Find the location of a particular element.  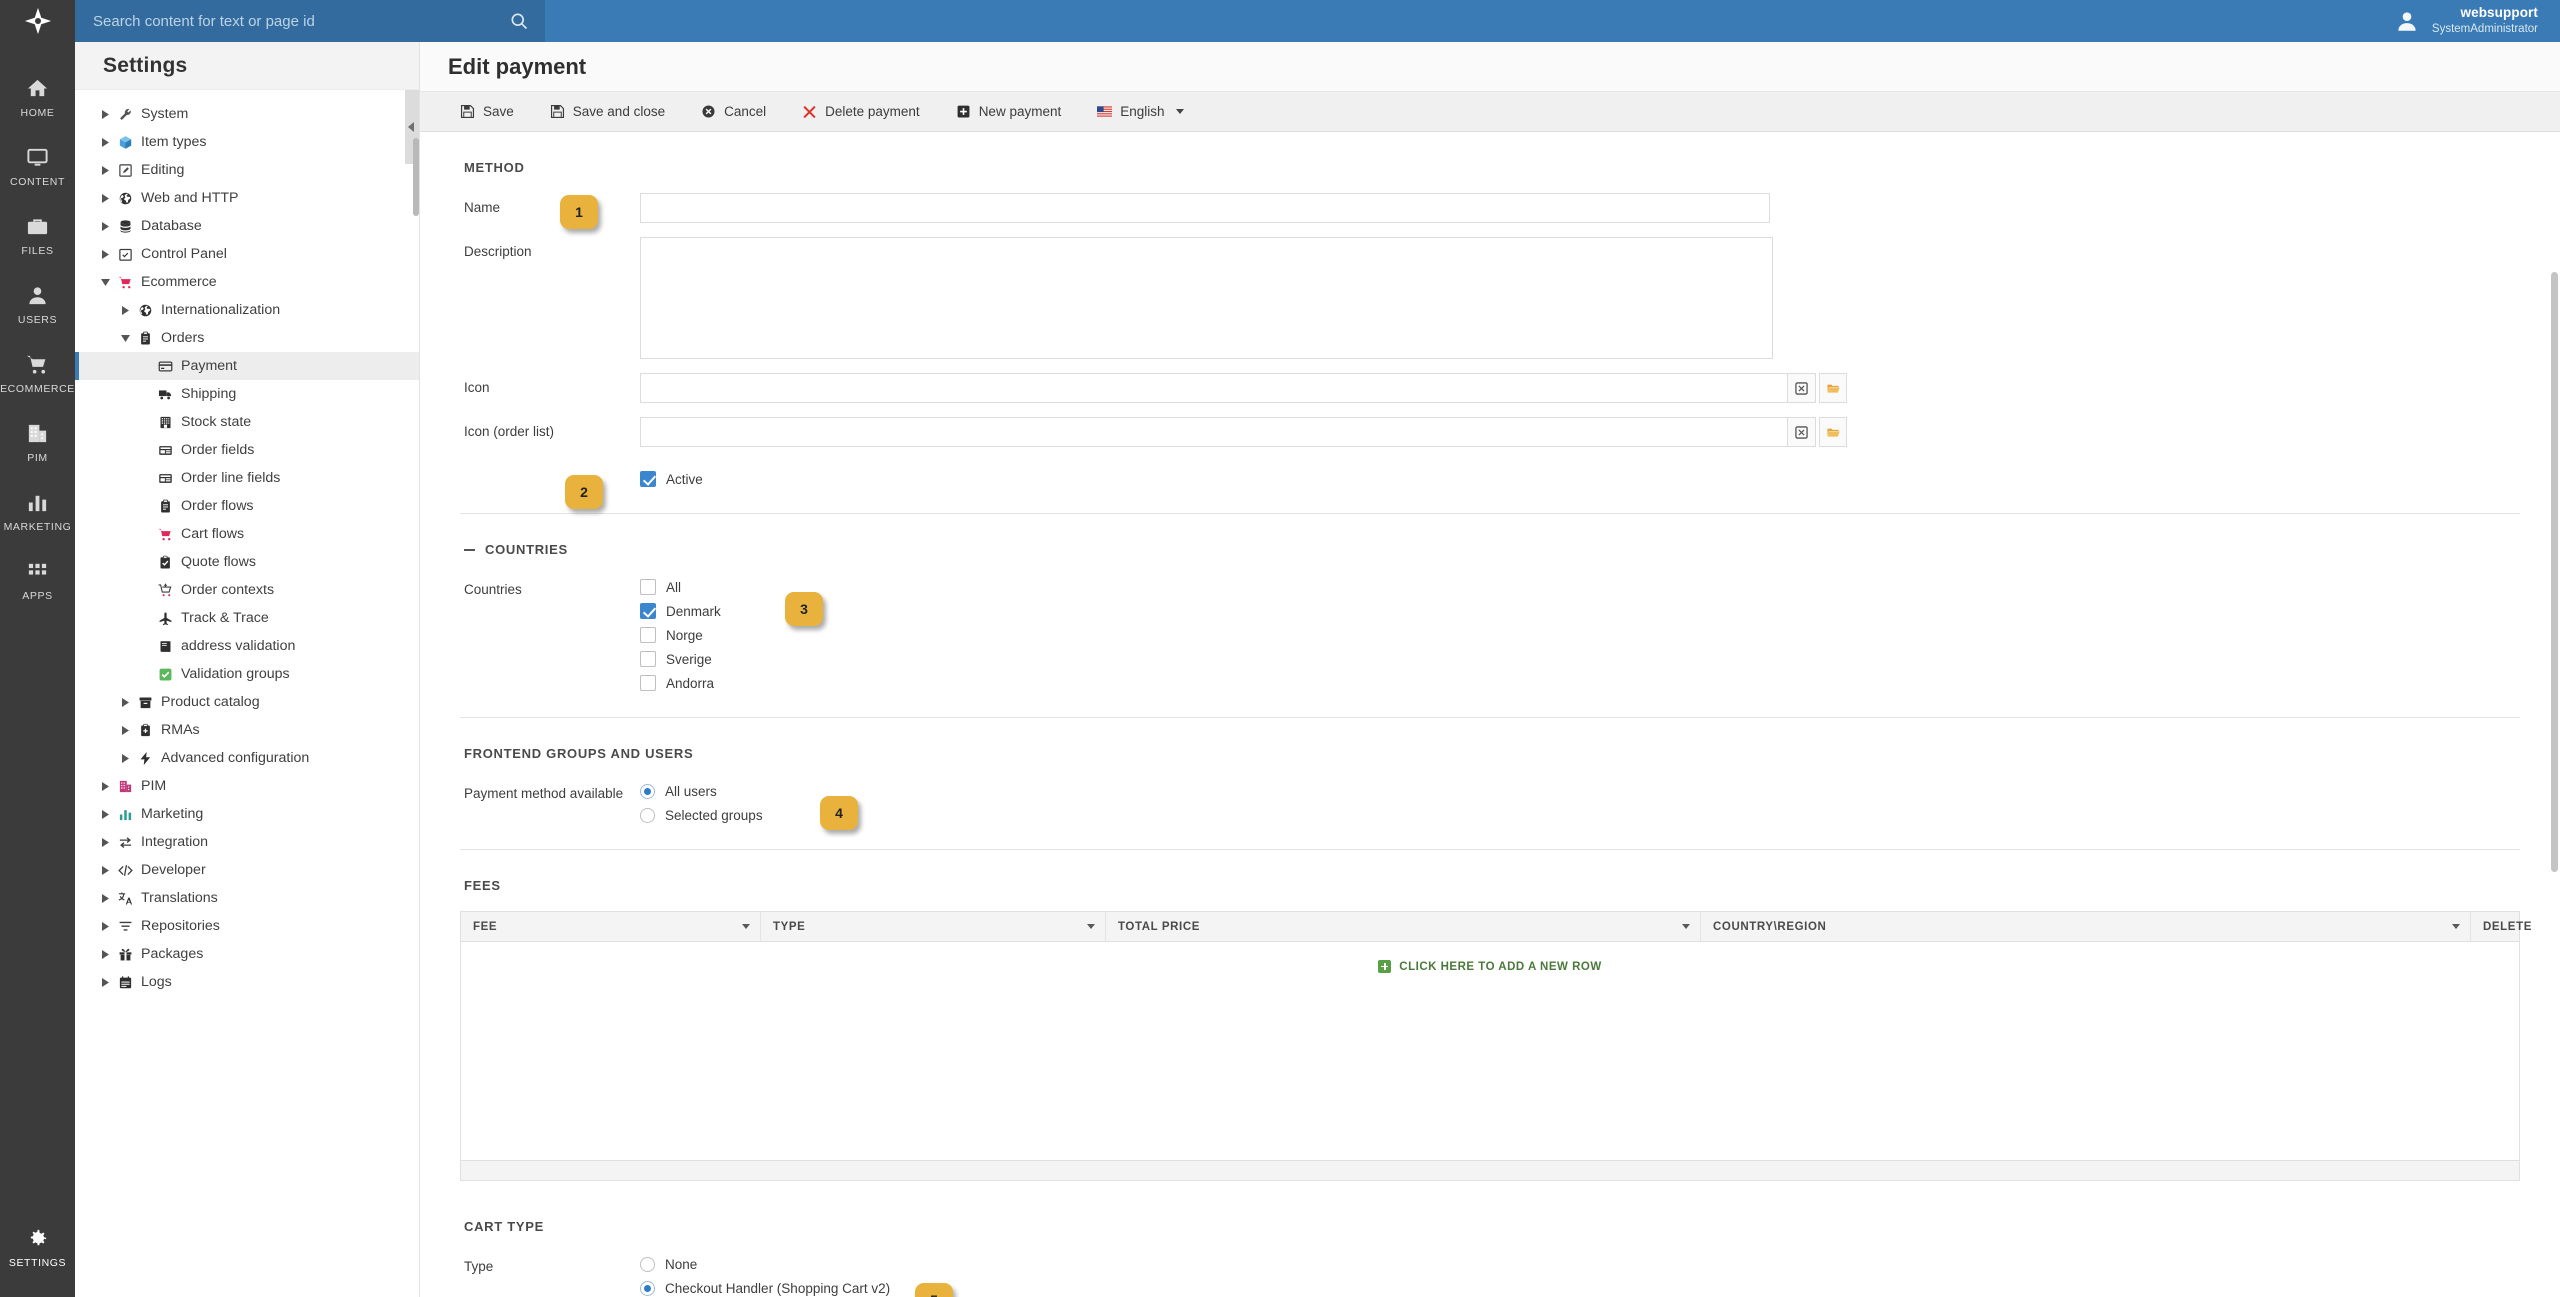

tree-node-translations: Translations is located at coordinates (247, 898).